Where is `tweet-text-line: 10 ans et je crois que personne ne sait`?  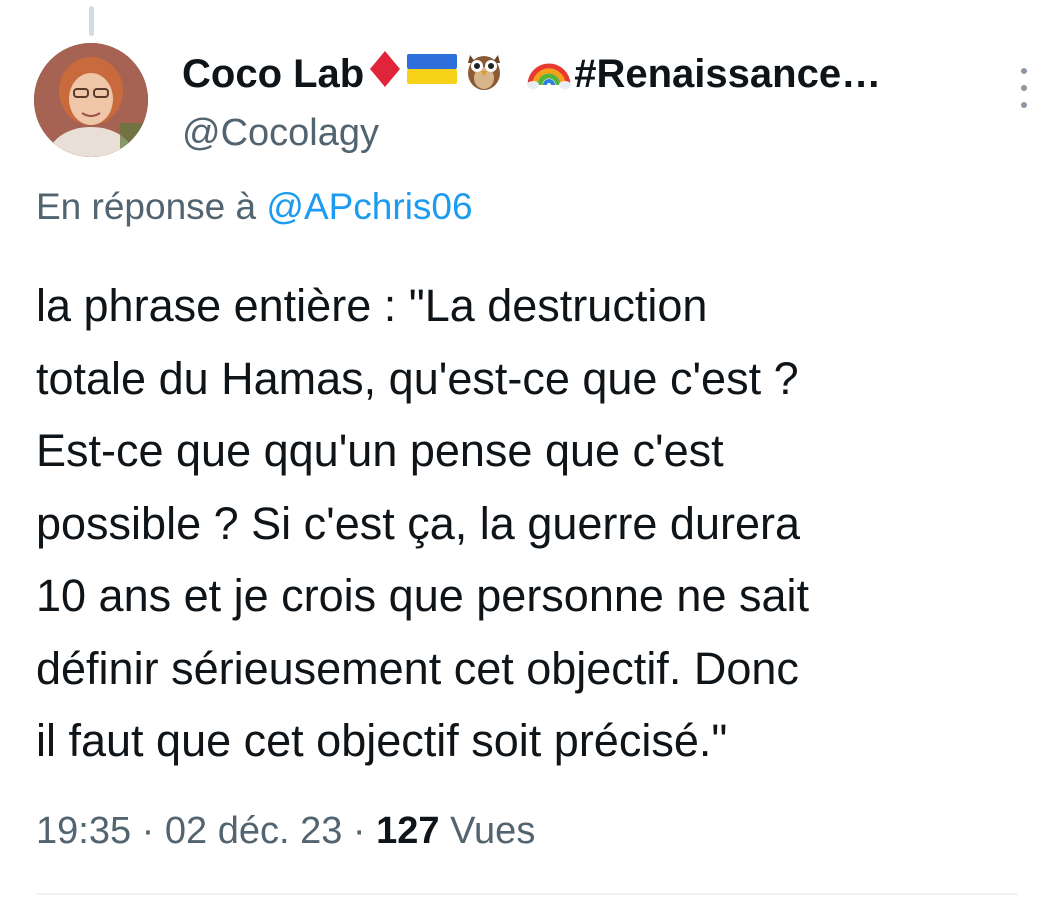
tweet-text-line: 10 ans et je crois que personne ne sait is located at coordinates (422, 595).